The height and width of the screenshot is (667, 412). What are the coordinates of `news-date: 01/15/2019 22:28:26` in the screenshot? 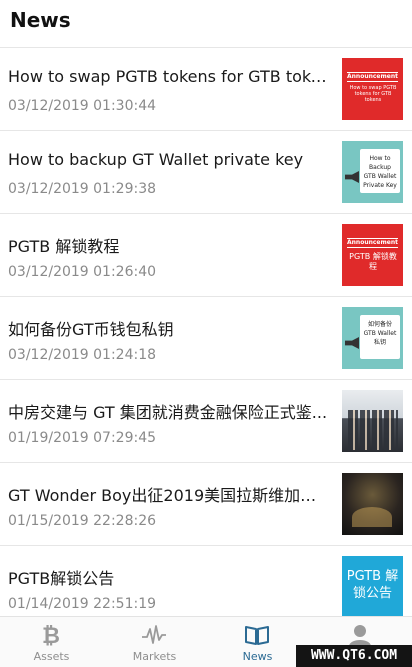 It's located at (82, 521).